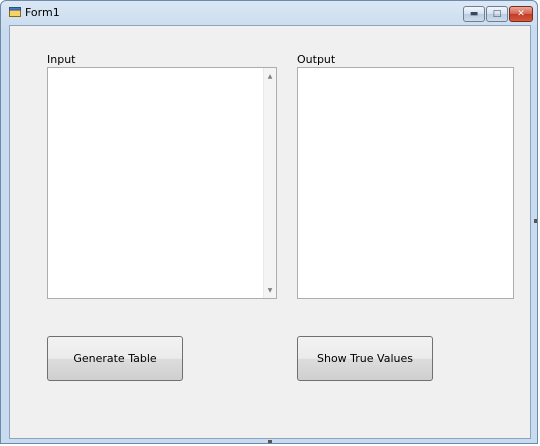 The width and height of the screenshot is (540, 446). Describe the element at coordinates (535, 221) in the screenshot. I see `resize-handle-right` at that location.